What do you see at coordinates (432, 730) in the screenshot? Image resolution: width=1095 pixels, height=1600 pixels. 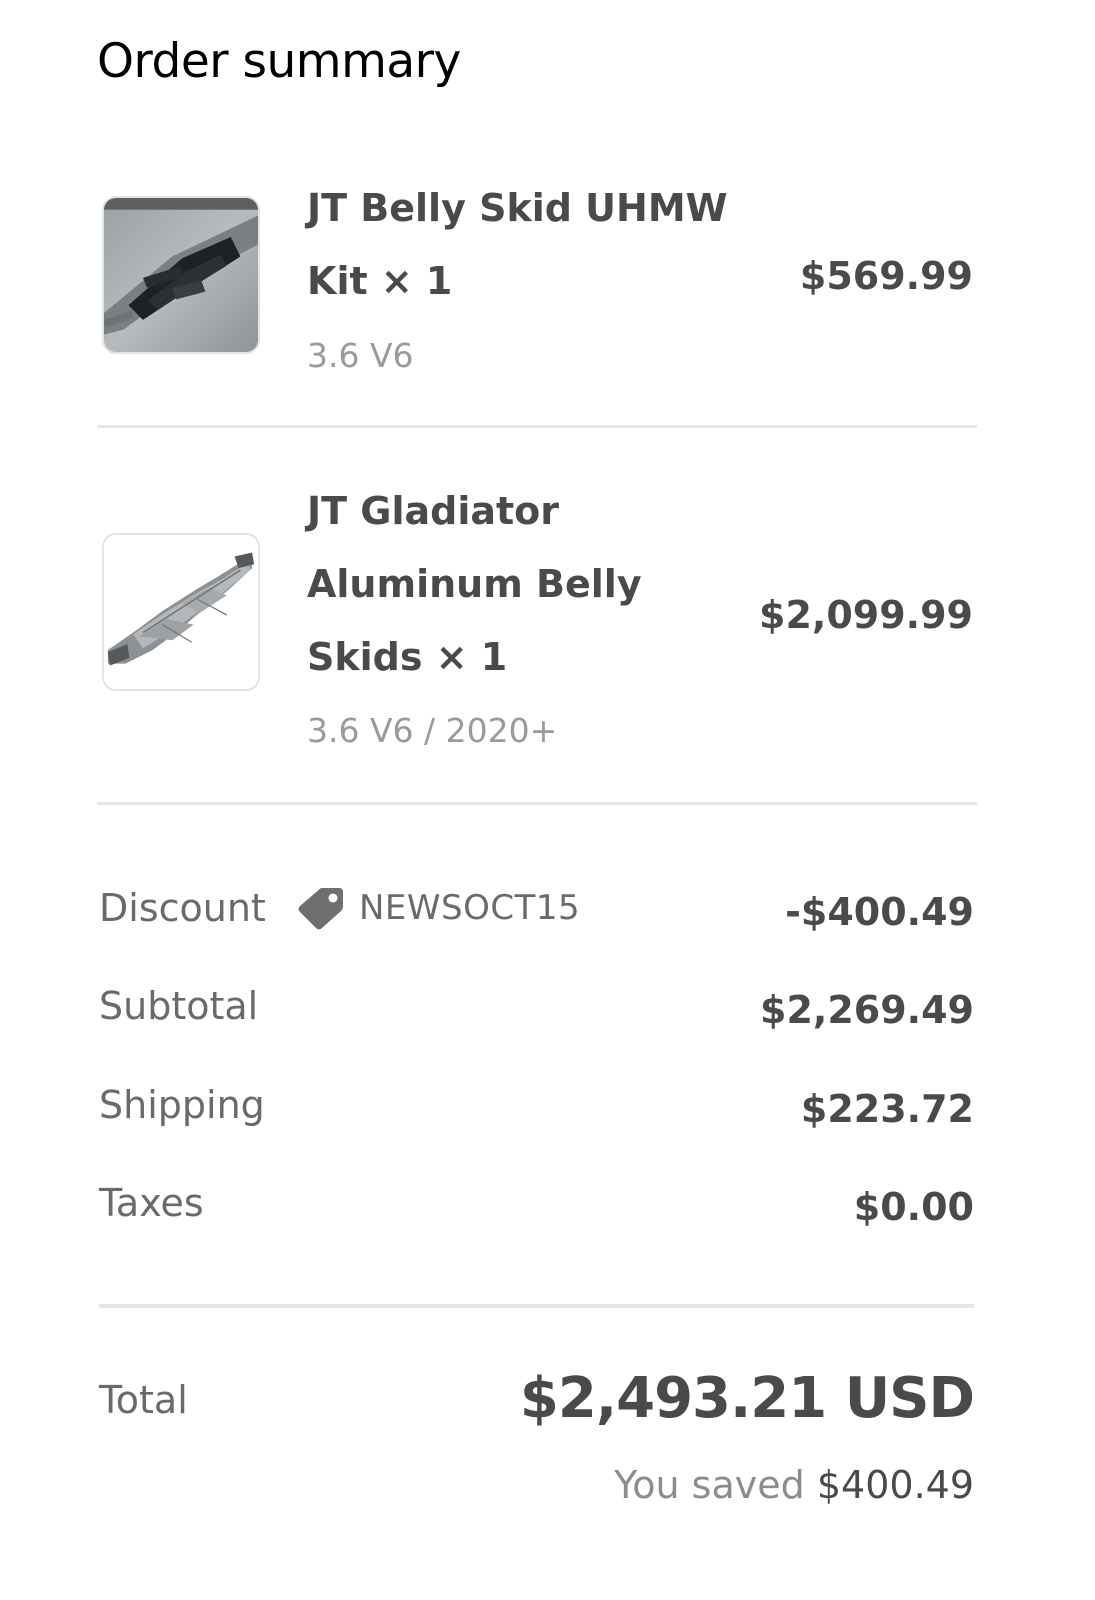 I see `item-variant: 3.6 V6 / 2020+` at bounding box center [432, 730].